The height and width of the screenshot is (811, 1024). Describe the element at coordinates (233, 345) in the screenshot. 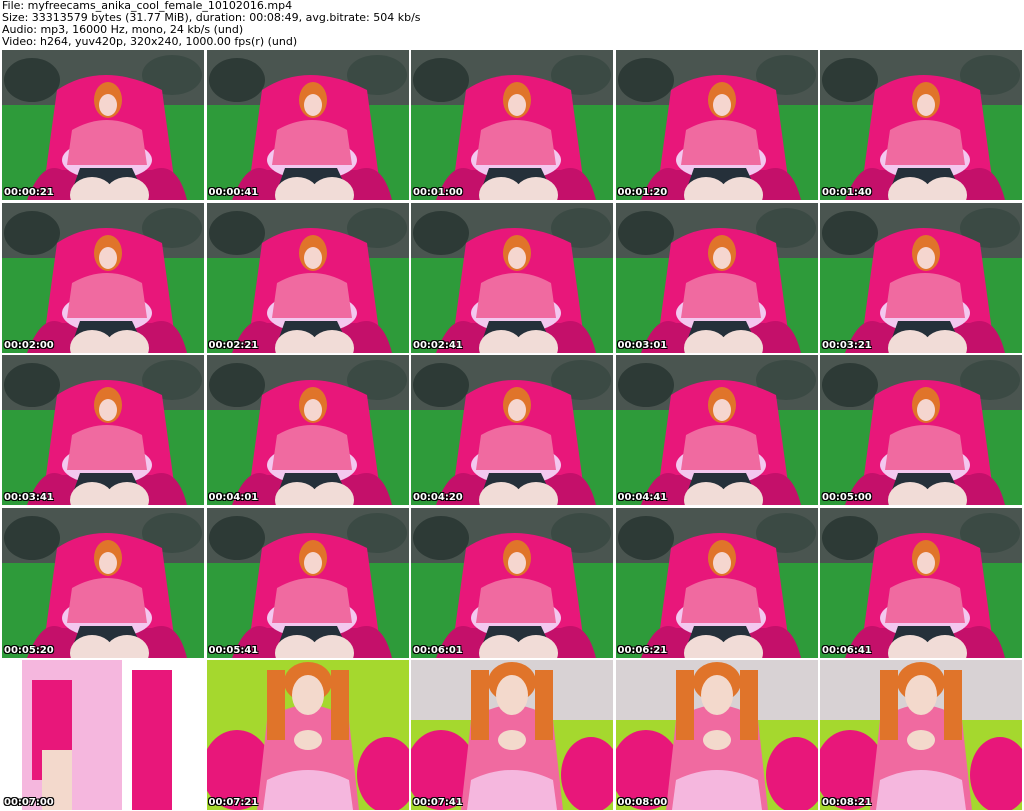

I see `thumbnail-timestamp: 00:02:21` at that location.